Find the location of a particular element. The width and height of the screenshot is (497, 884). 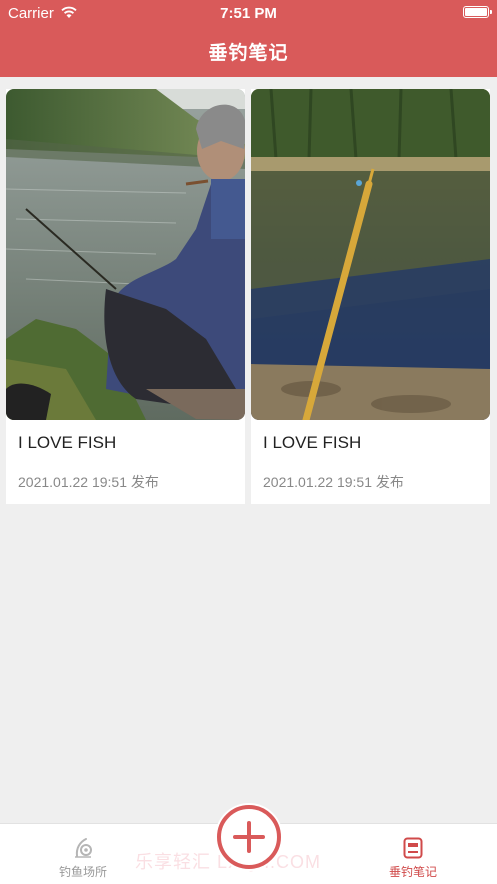

tab-fishing-notes: 垂钓笔记 is located at coordinates (413, 854).